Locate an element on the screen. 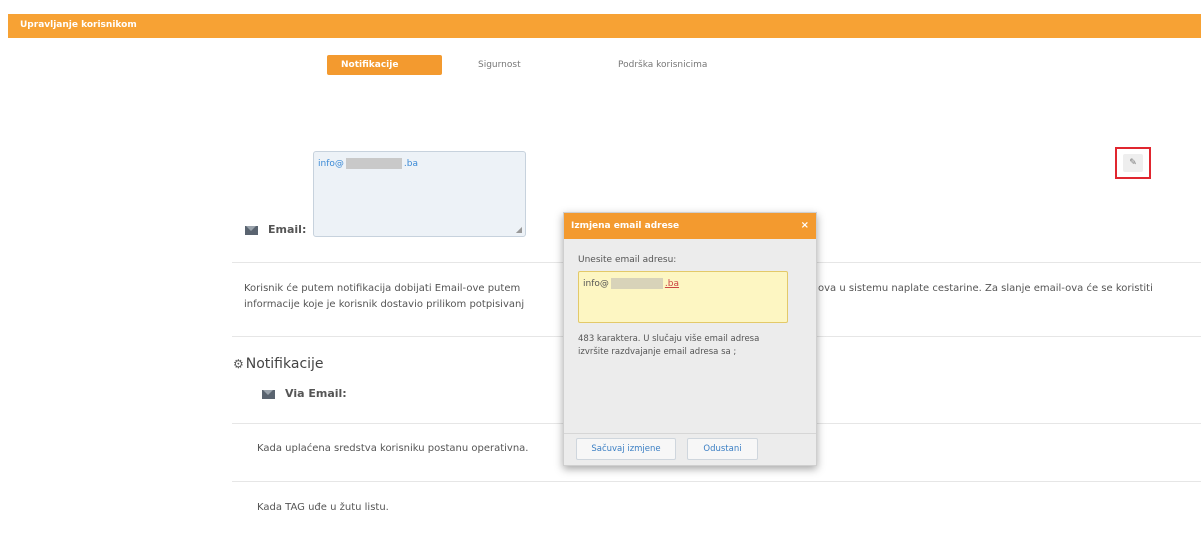  email-textarea: info@ .ba ◢ is located at coordinates (419, 194).